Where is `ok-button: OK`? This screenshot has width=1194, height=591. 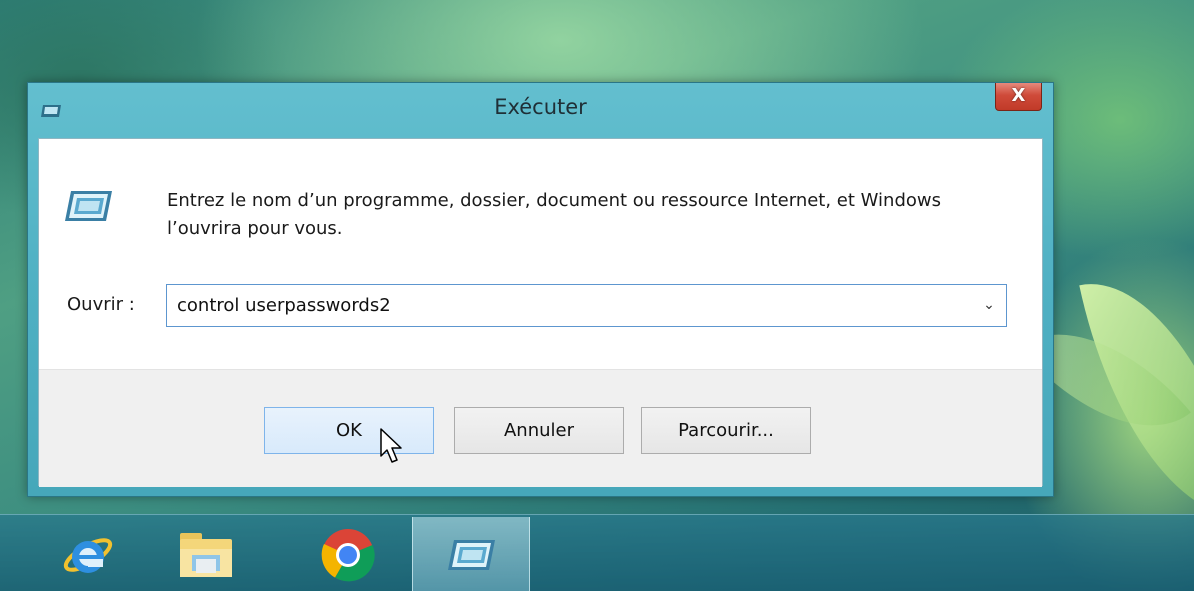 ok-button: OK is located at coordinates (349, 430).